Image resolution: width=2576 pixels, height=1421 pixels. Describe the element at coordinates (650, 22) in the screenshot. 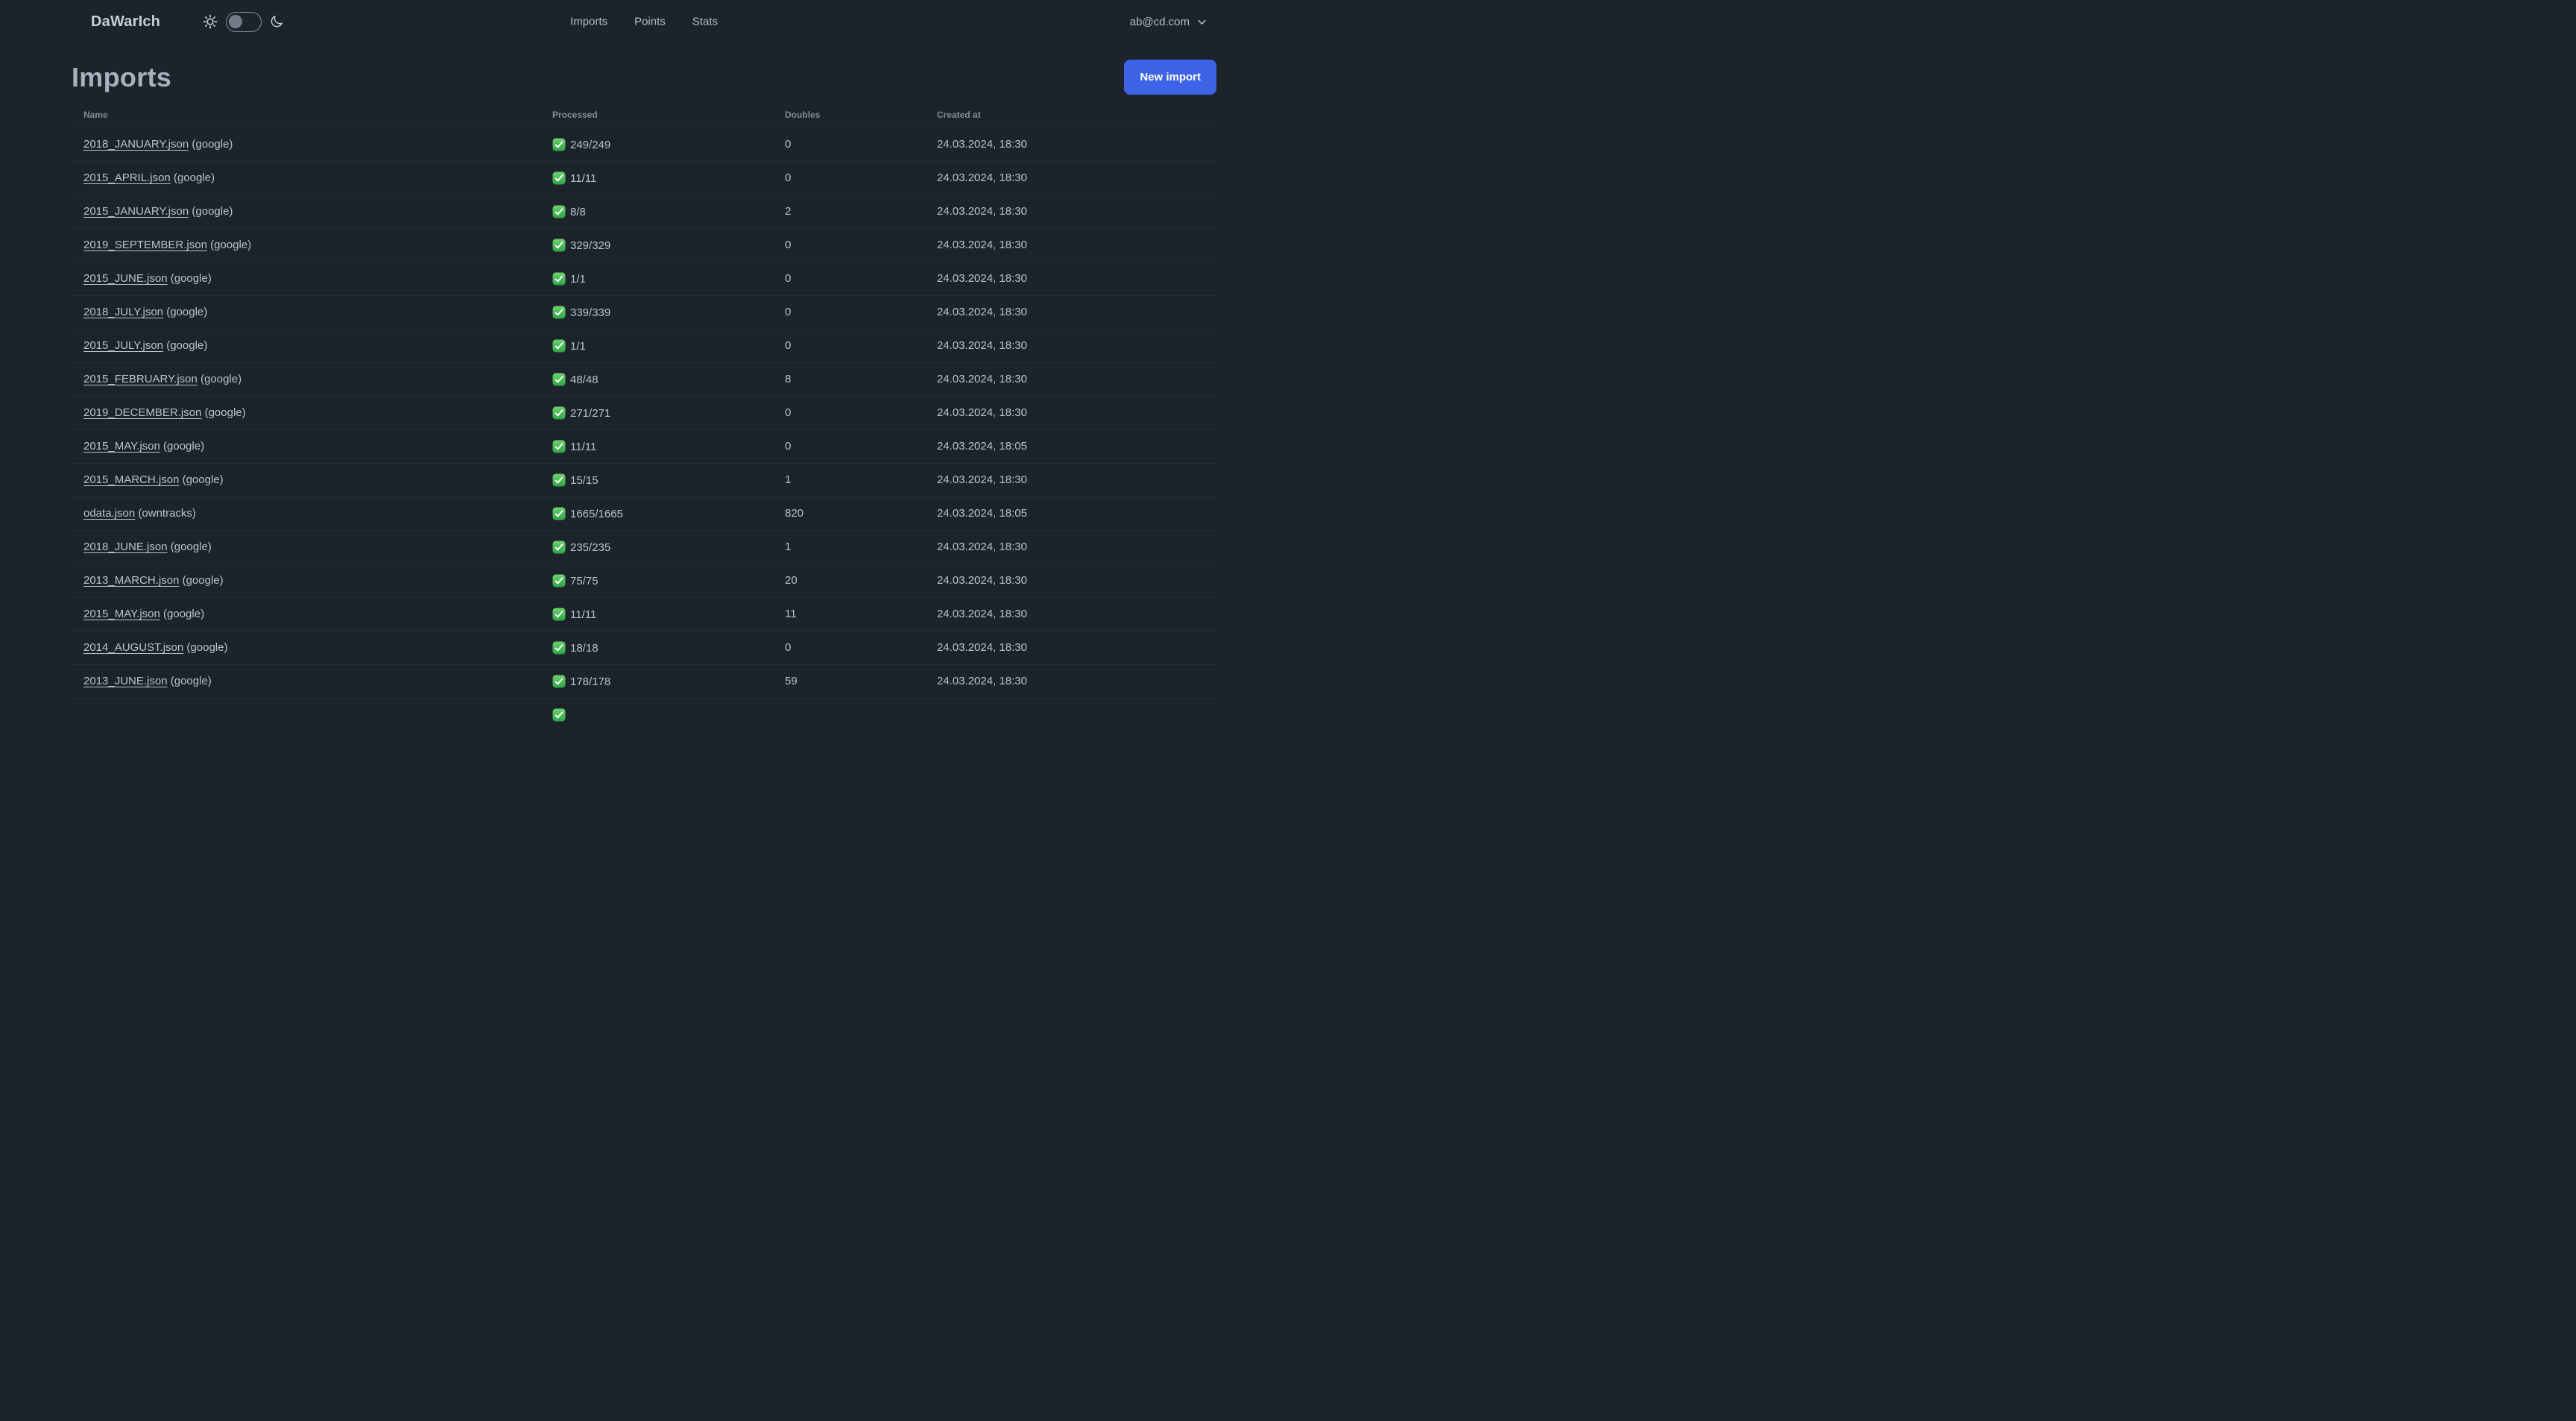

I see `nav-link-points: Points` at that location.